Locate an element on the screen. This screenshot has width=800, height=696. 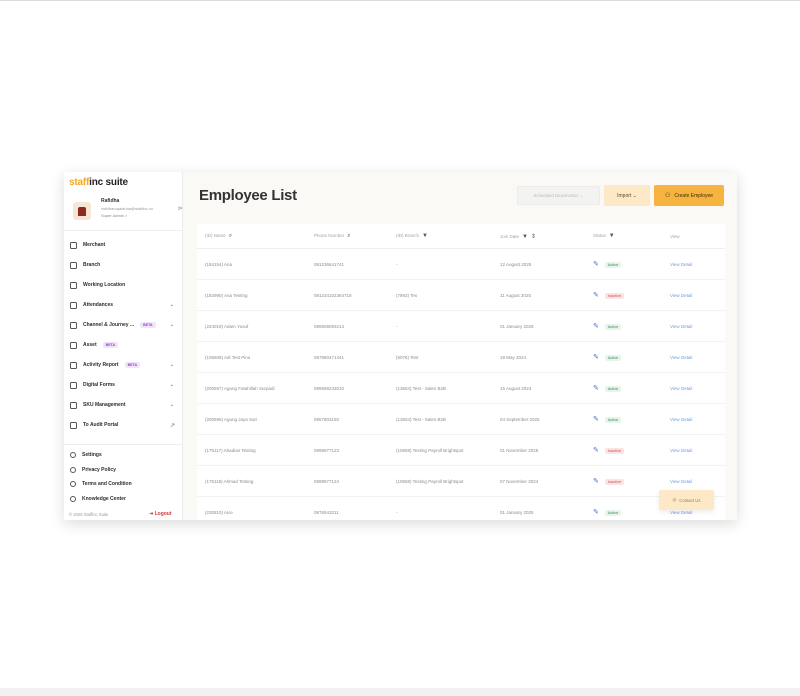
logout-label: Logout is located at coordinates (163, 514).